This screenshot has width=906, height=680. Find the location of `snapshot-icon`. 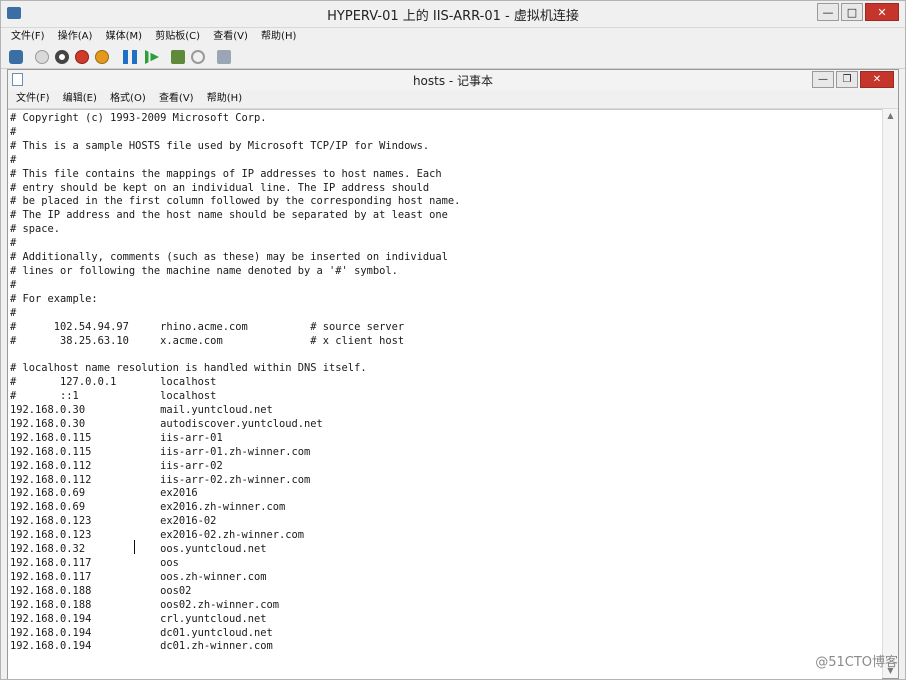

snapshot-icon is located at coordinates (178, 57).